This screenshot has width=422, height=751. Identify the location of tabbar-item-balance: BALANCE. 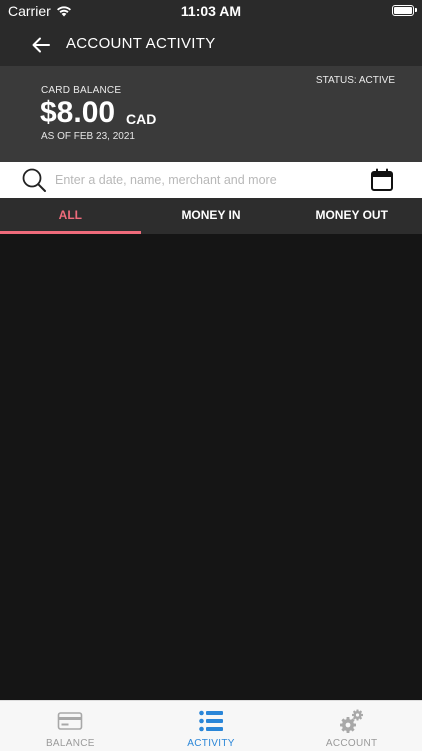
(70, 726).